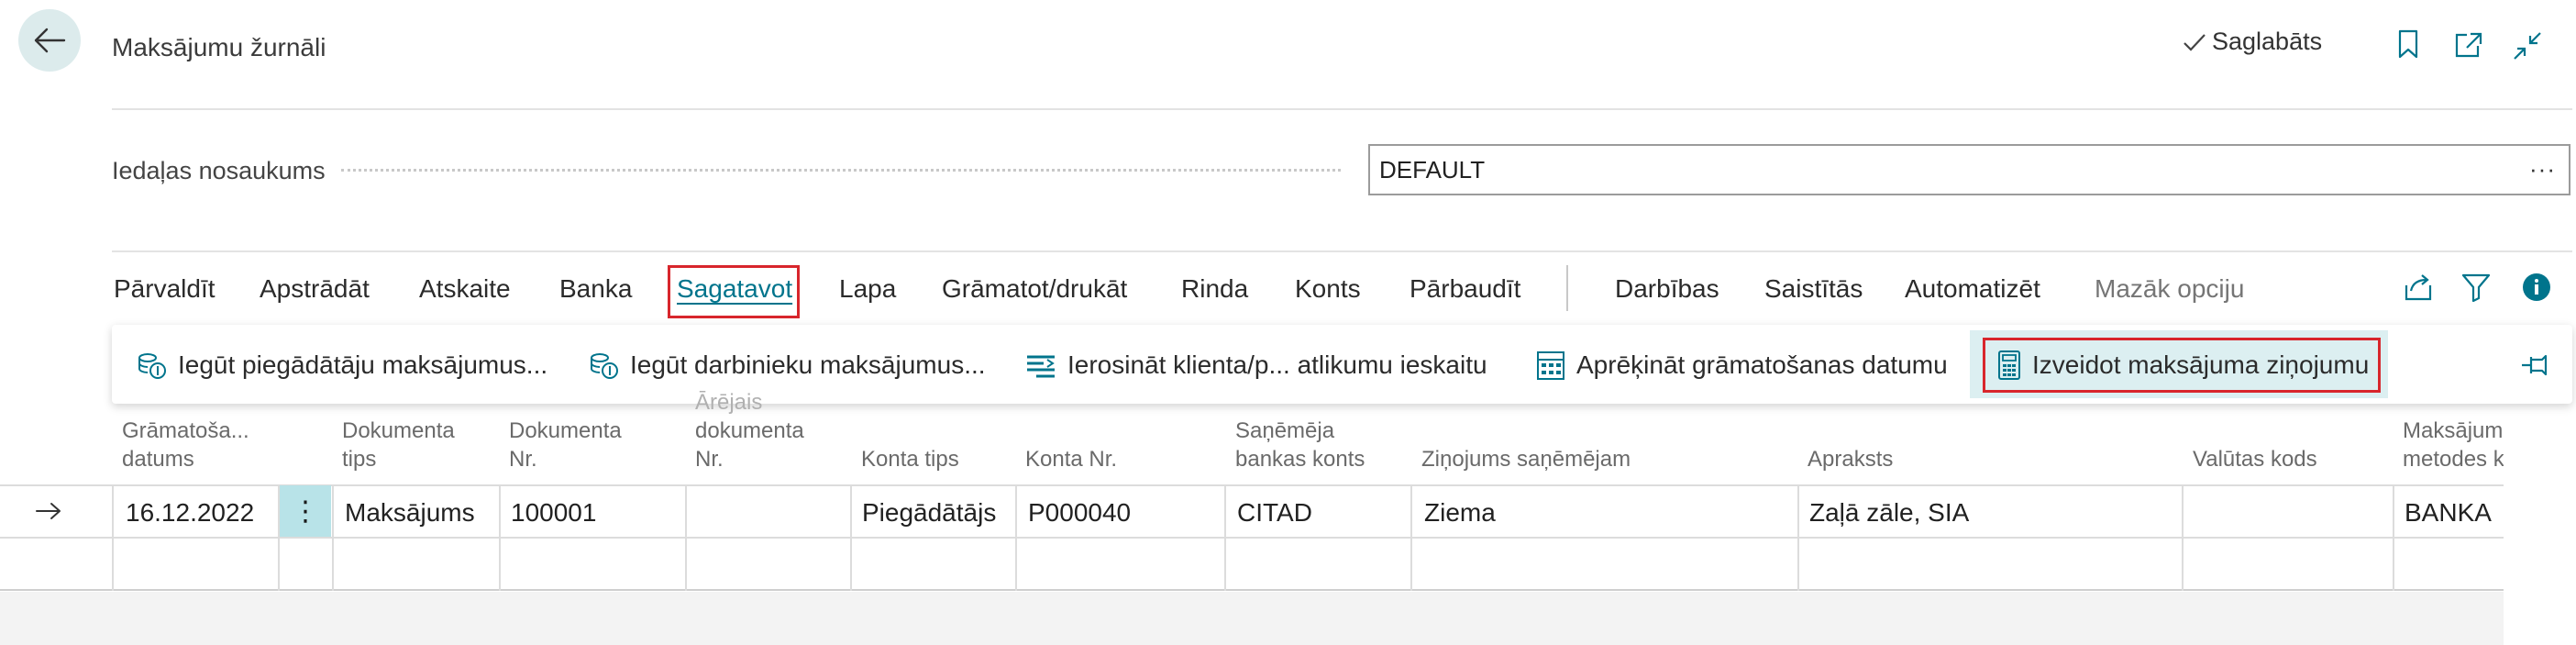  I want to click on field-dotted-leader, so click(841, 170).